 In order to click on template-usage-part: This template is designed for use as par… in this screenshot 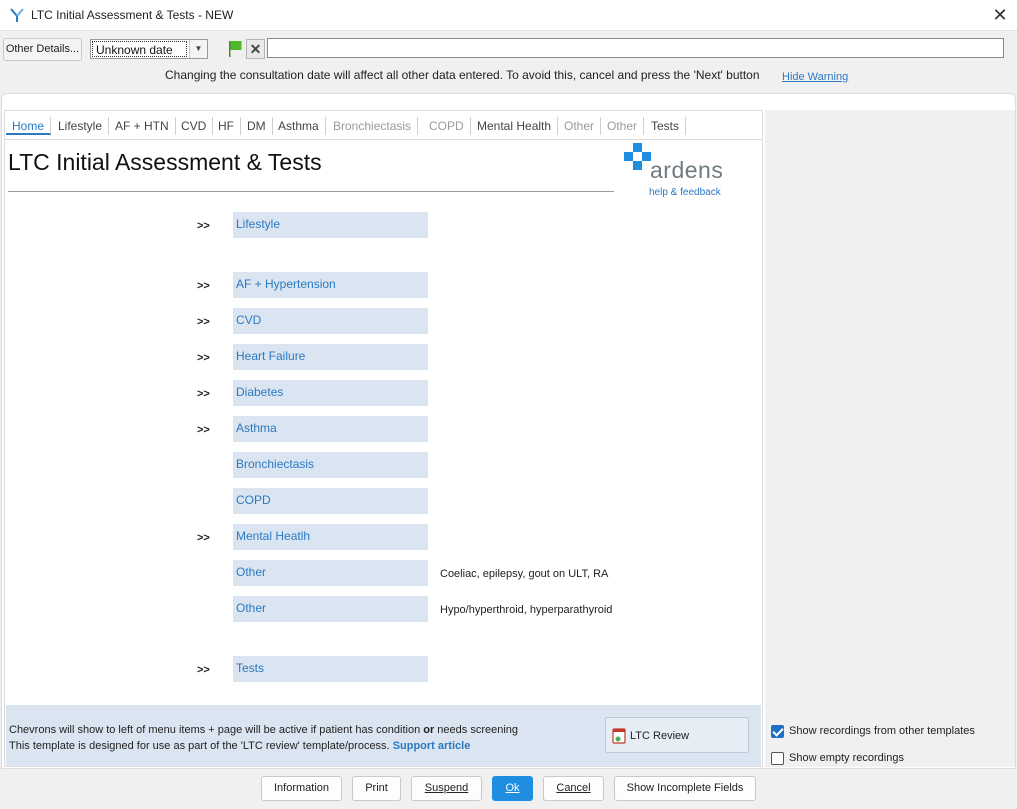, I will do `click(201, 746)`.